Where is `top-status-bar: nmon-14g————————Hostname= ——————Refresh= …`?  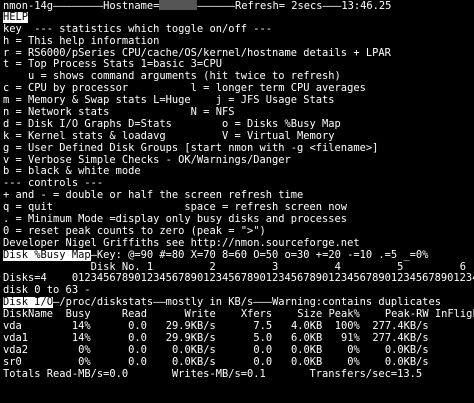
top-status-bar: nmon-14g————————Hostname= ——————Refresh= … is located at coordinates (238, 6).